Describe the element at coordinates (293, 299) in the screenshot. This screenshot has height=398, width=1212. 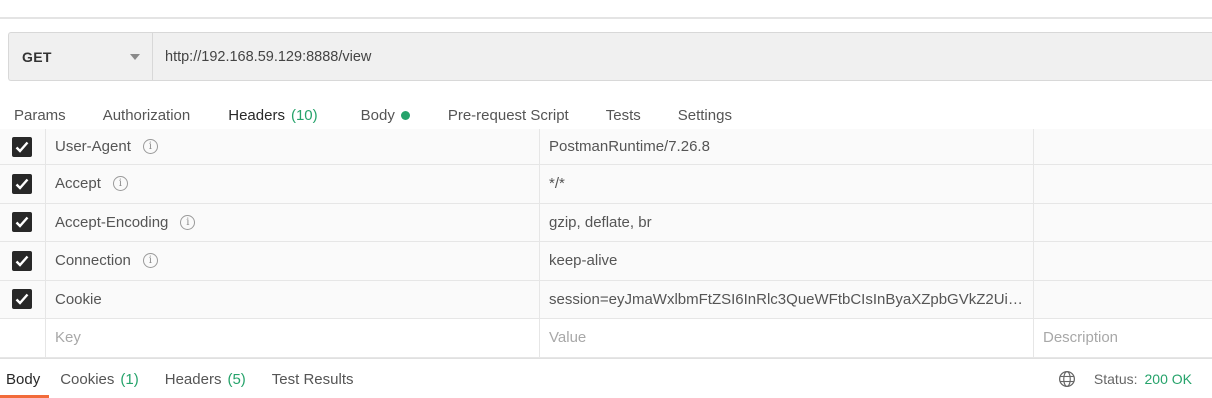
I see `header-key: Cookie` at that location.